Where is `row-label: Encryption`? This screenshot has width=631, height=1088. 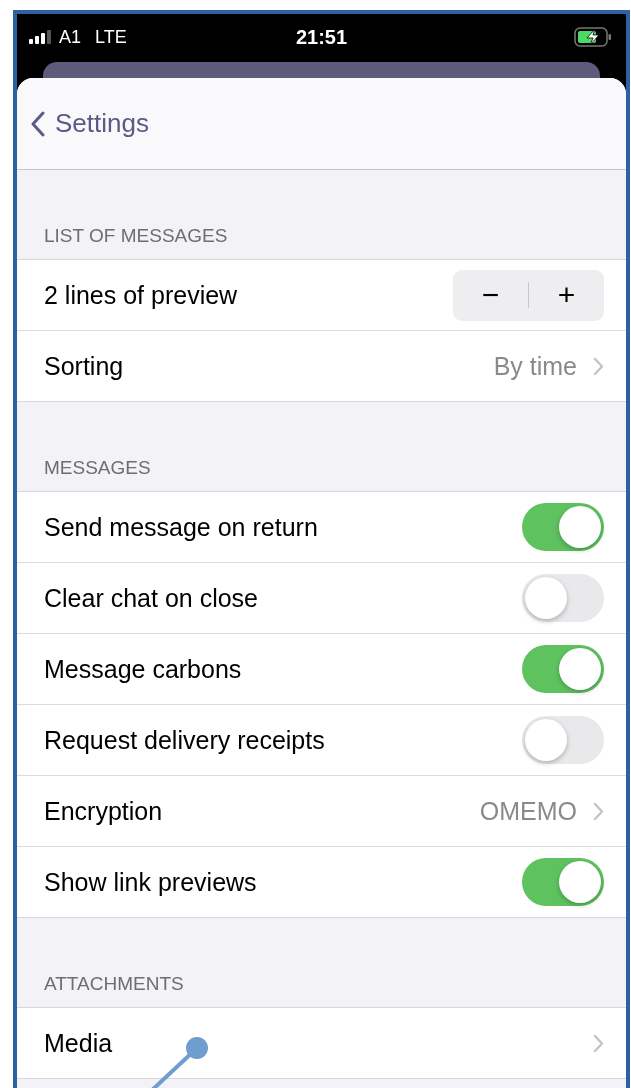
row-label: Encryption is located at coordinates (103, 811).